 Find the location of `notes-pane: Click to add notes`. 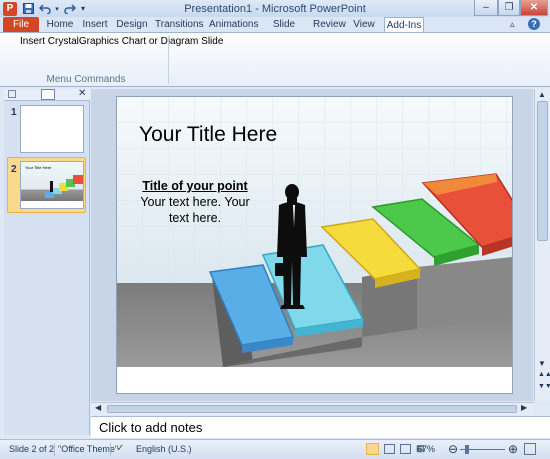

notes-pane: Click to add notes is located at coordinates (320, 427).